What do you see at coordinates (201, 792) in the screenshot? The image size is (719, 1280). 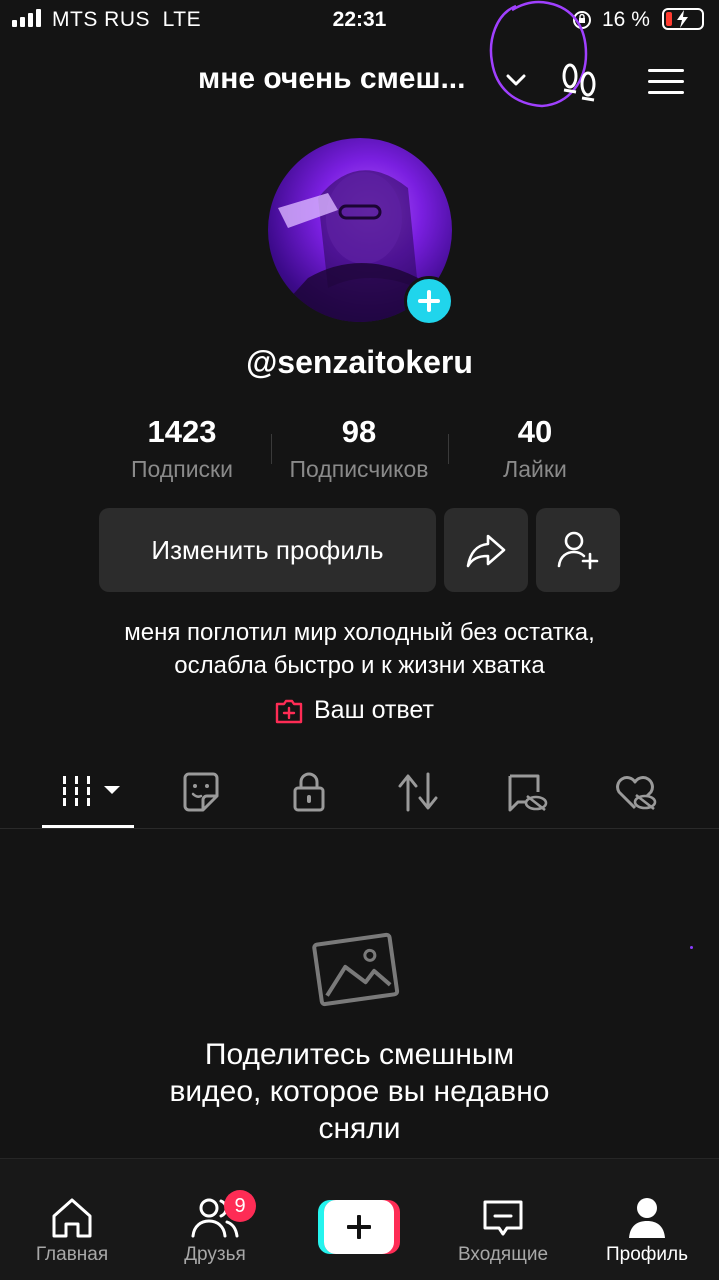 I see `sticker-icon` at bounding box center [201, 792].